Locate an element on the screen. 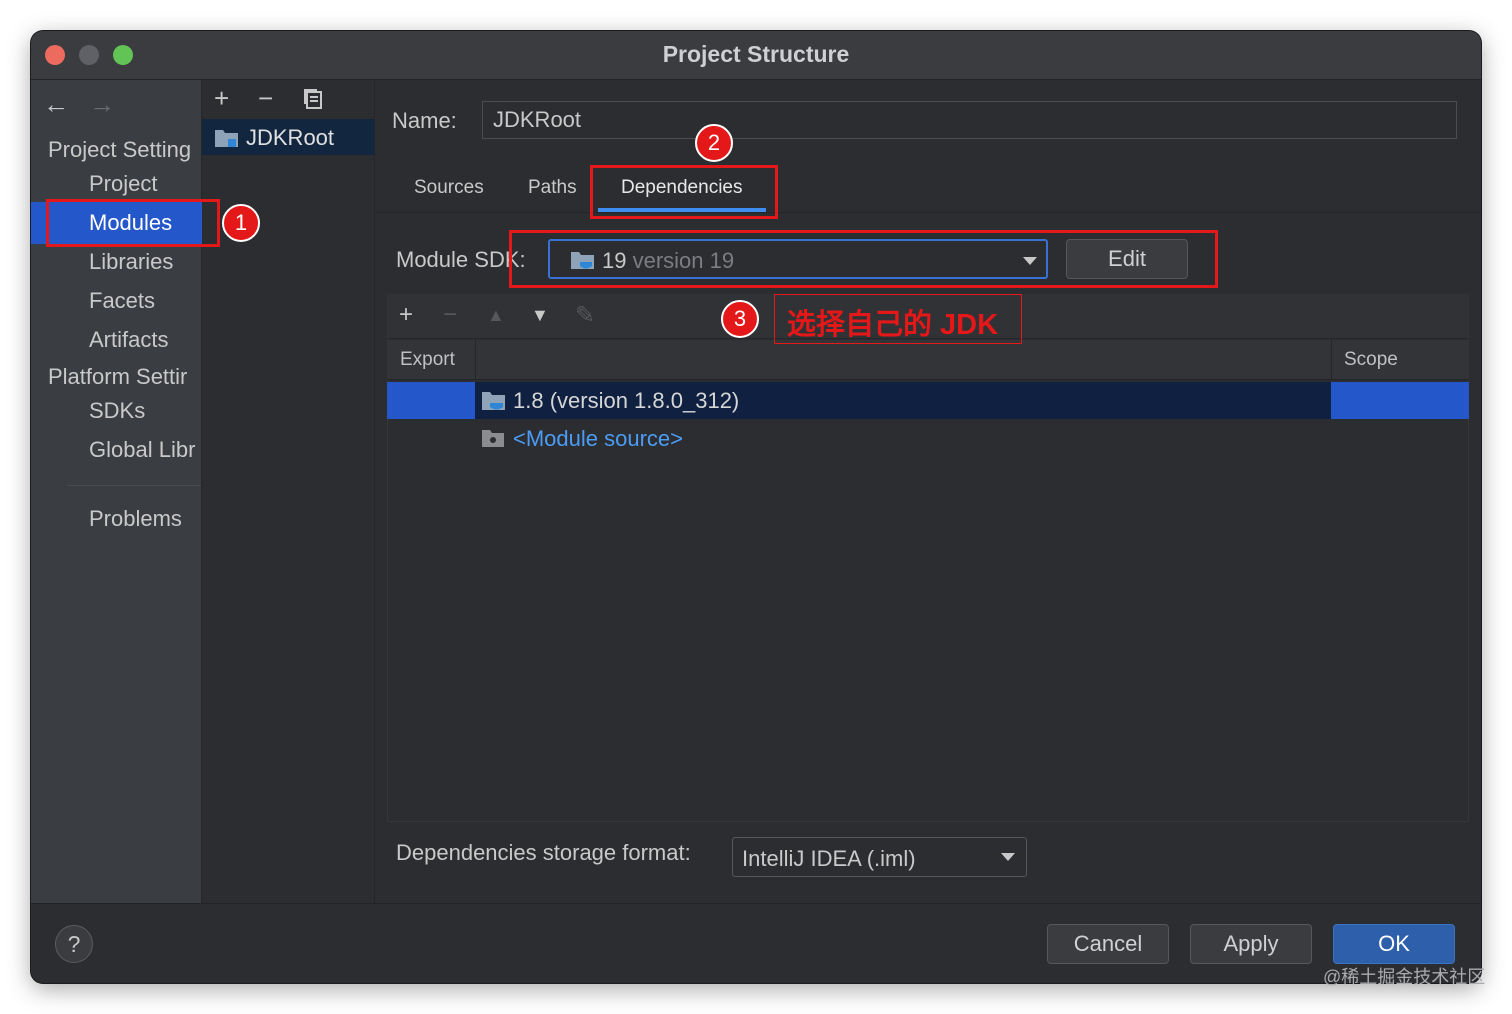 The width and height of the screenshot is (1512, 1014). nav-item-libraries: Libraries is located at coordinates (145, 262).